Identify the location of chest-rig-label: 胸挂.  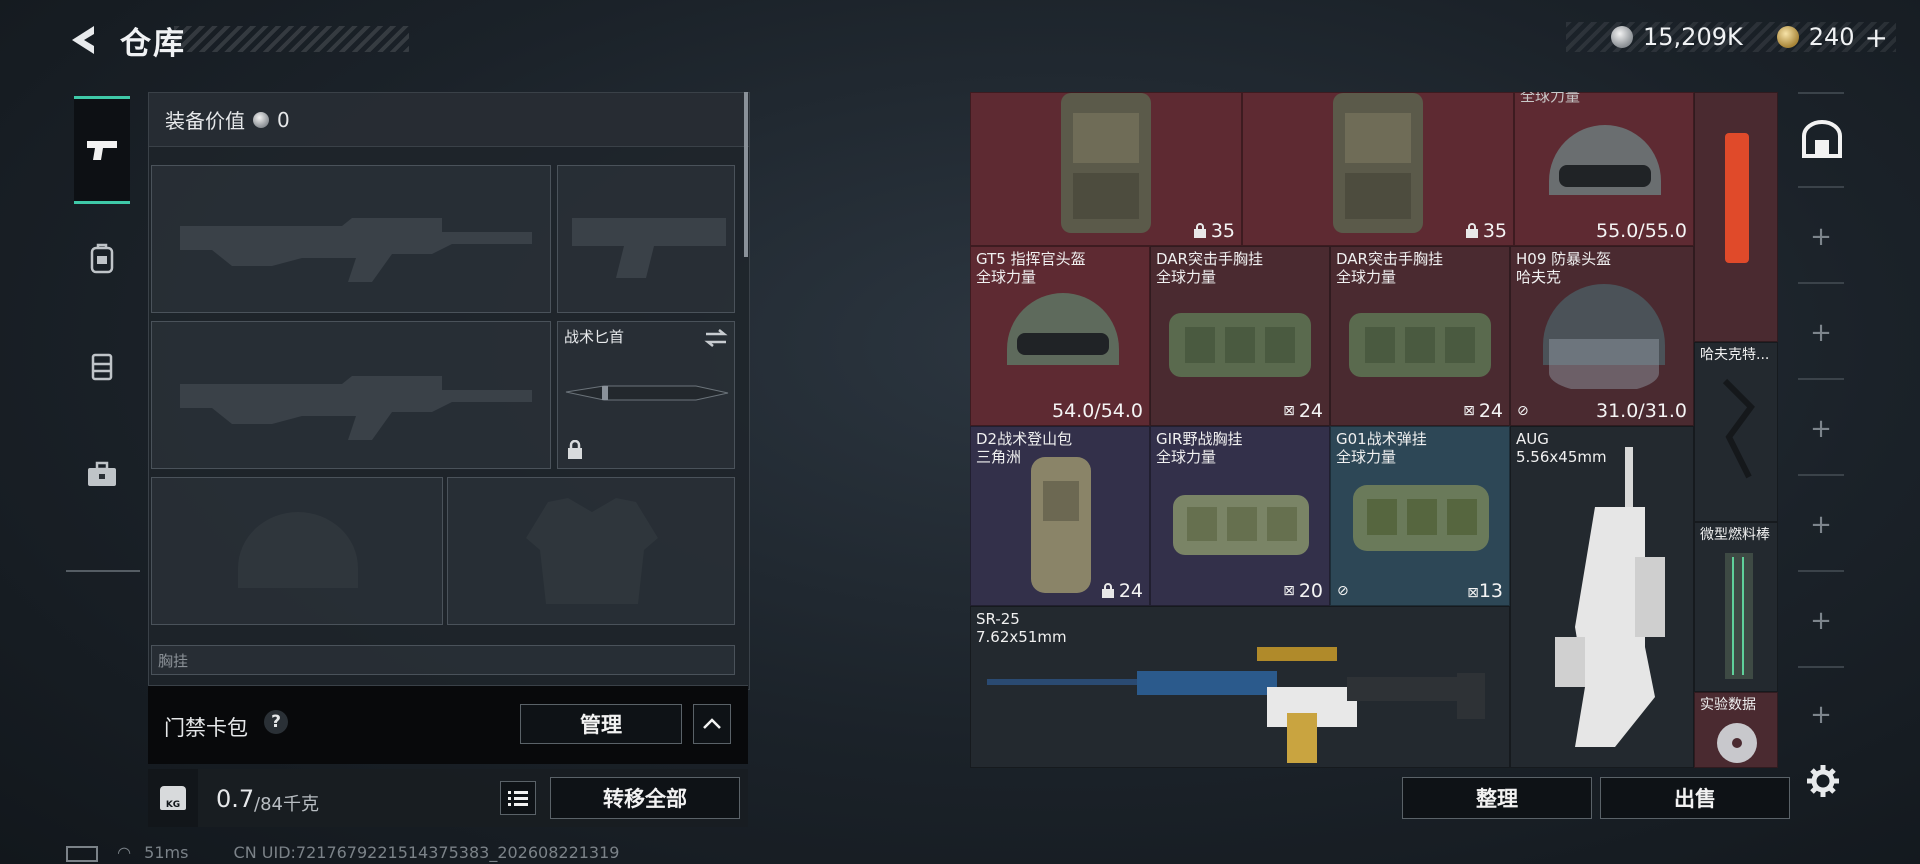
(173, 661).